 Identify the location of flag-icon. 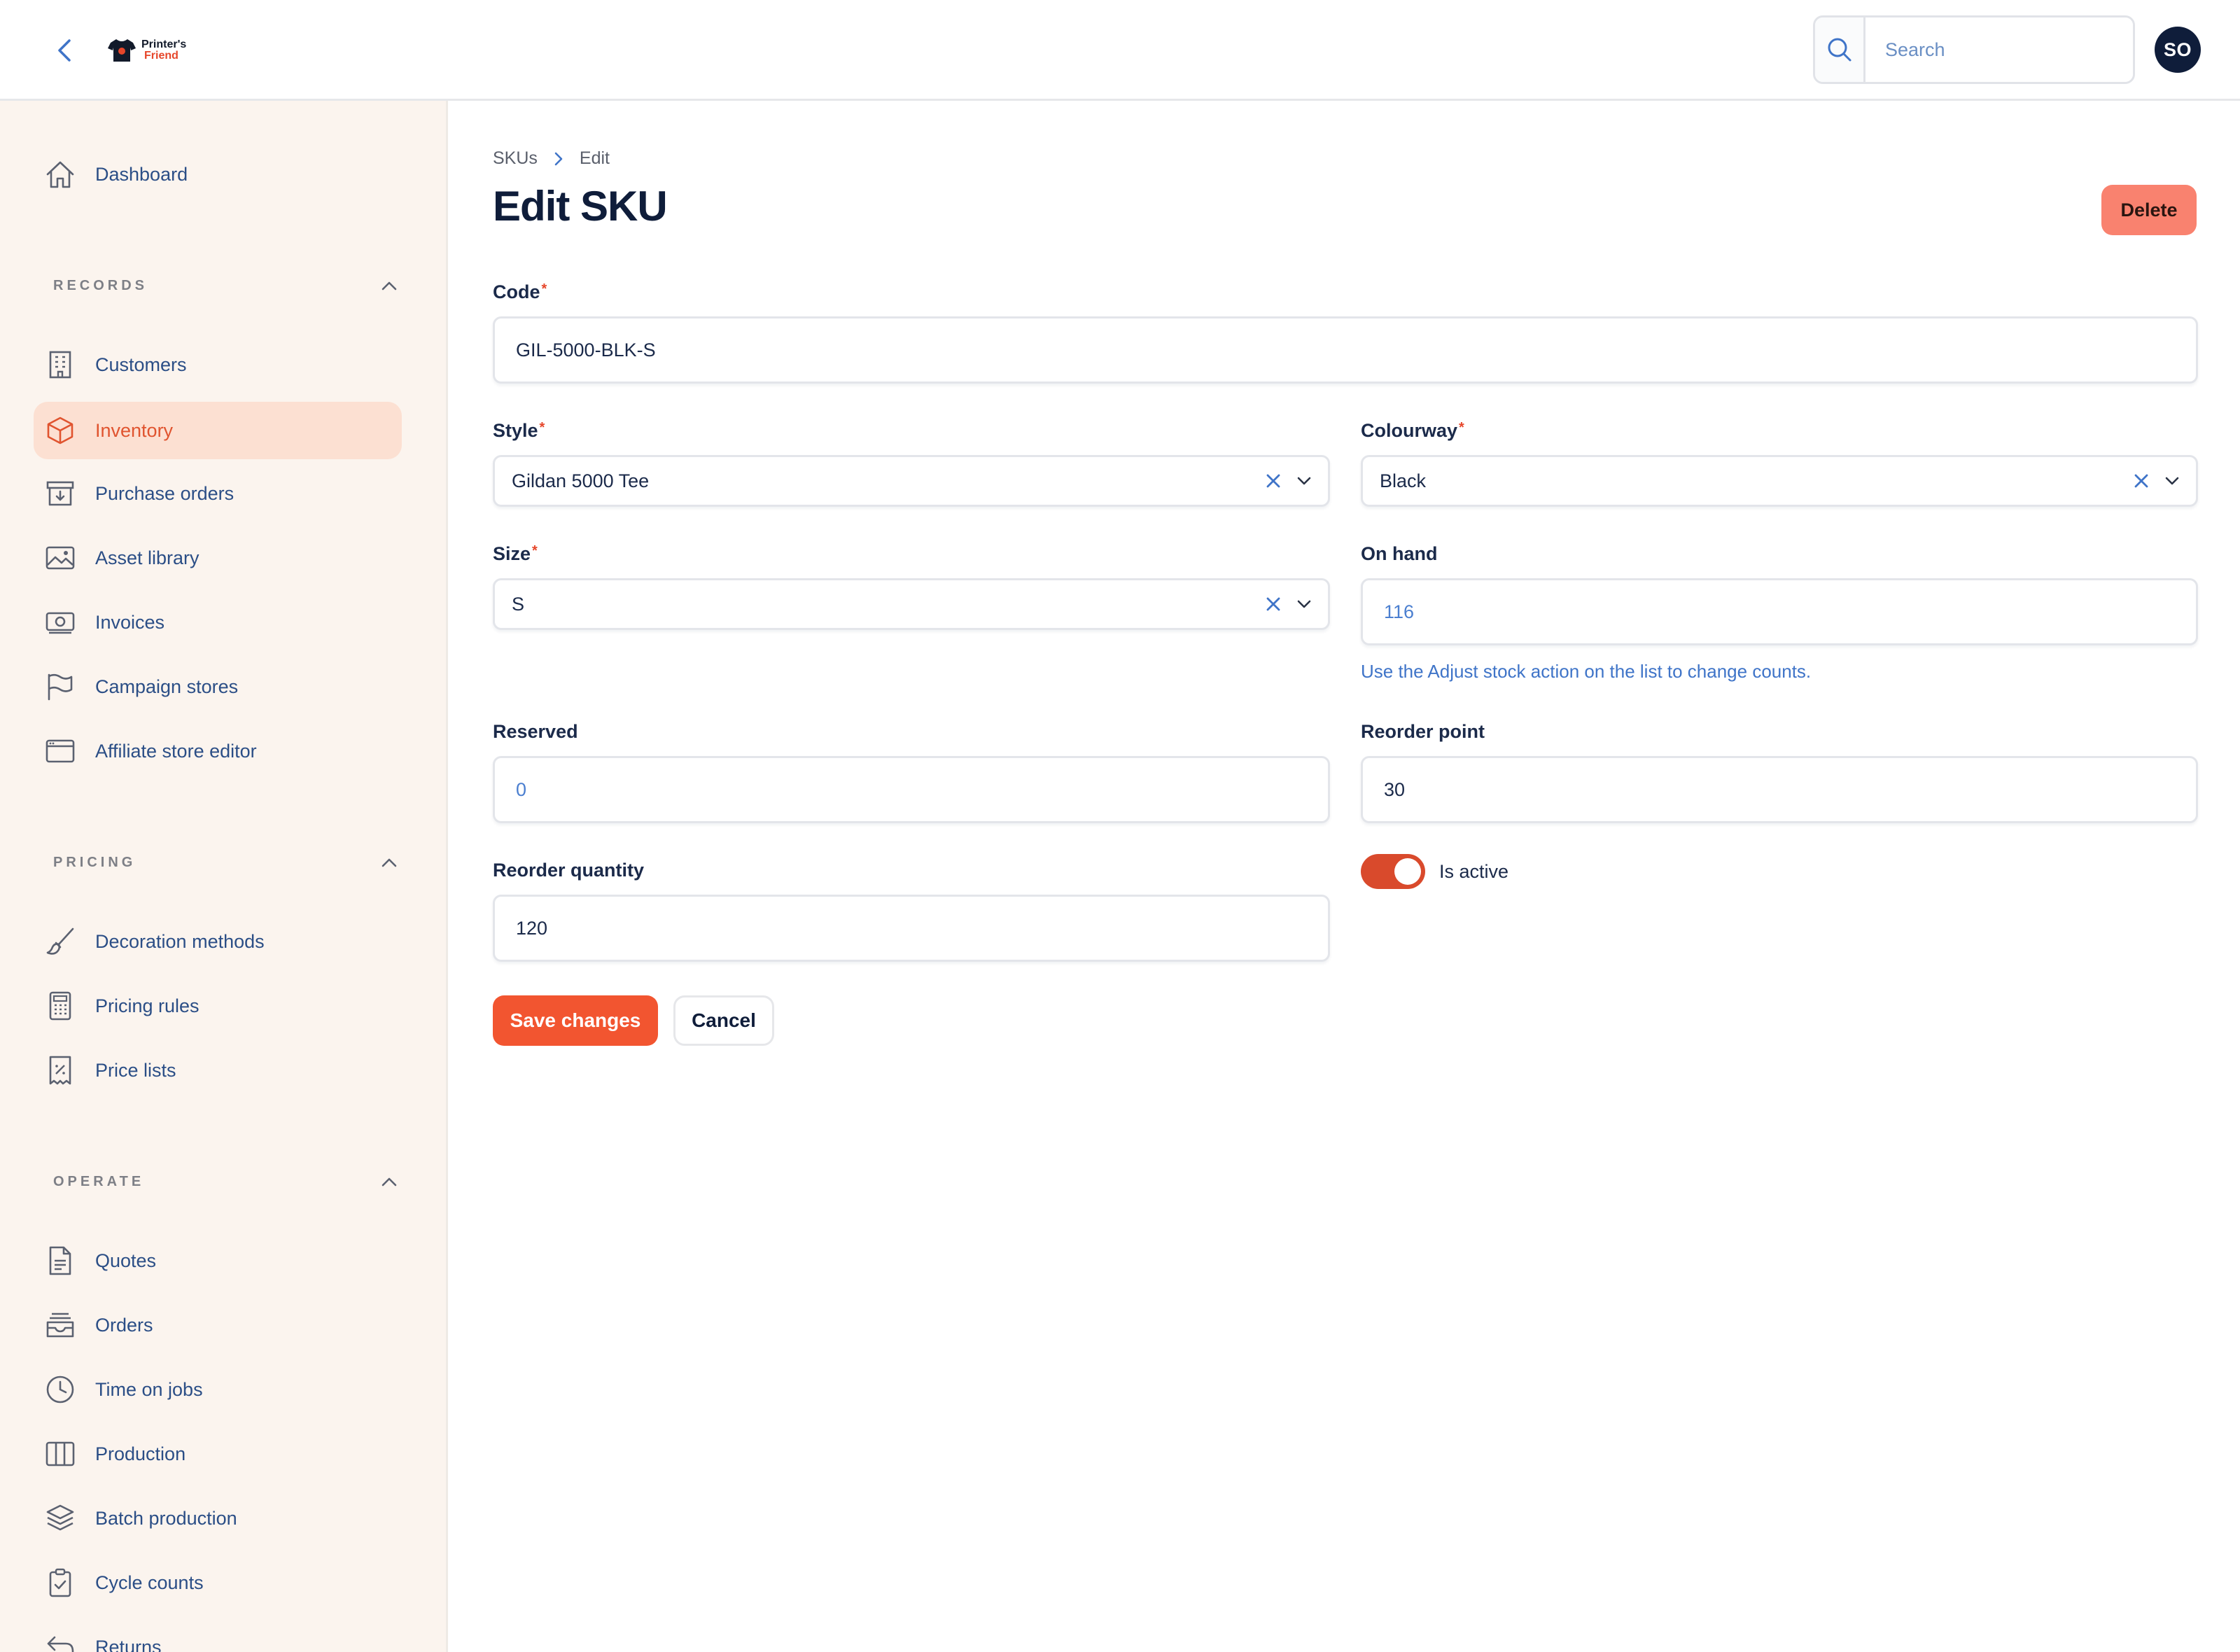
(60, 686).